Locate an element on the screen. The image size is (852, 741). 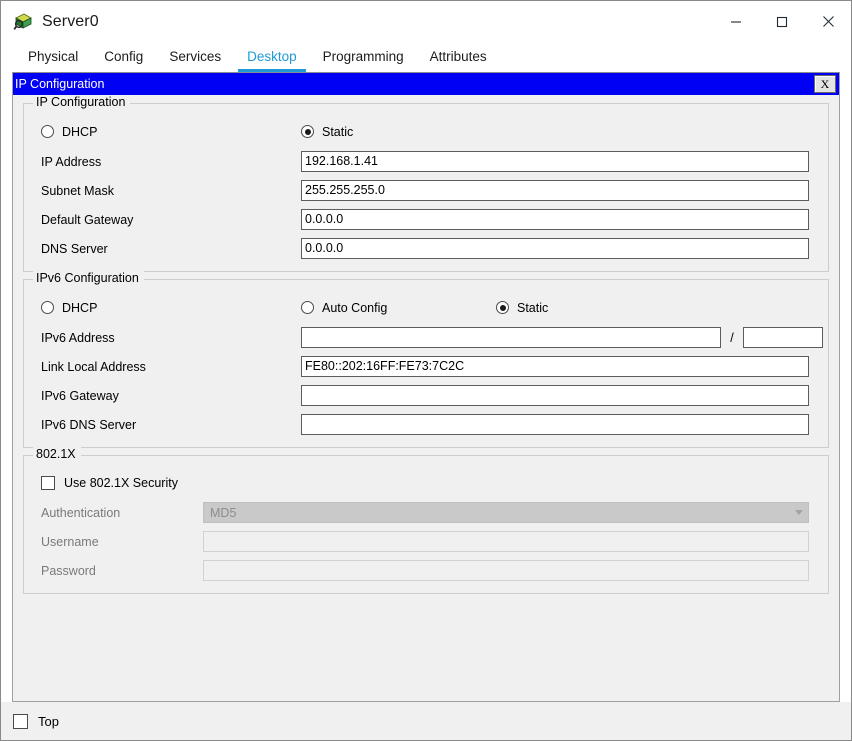
chevron-down-icon is located at coordinates (799, 512).